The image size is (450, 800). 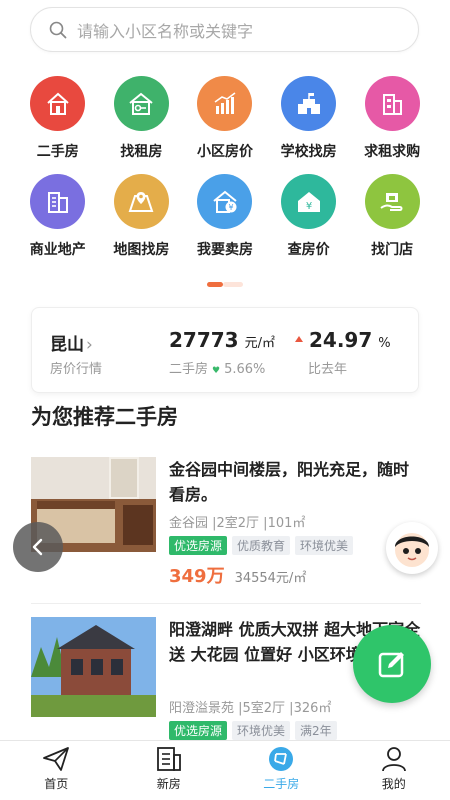 What do you see at coordinates (224, 152) in the screenshot?
I see `category-label: 小区房价` at bounding box center [224, 152].